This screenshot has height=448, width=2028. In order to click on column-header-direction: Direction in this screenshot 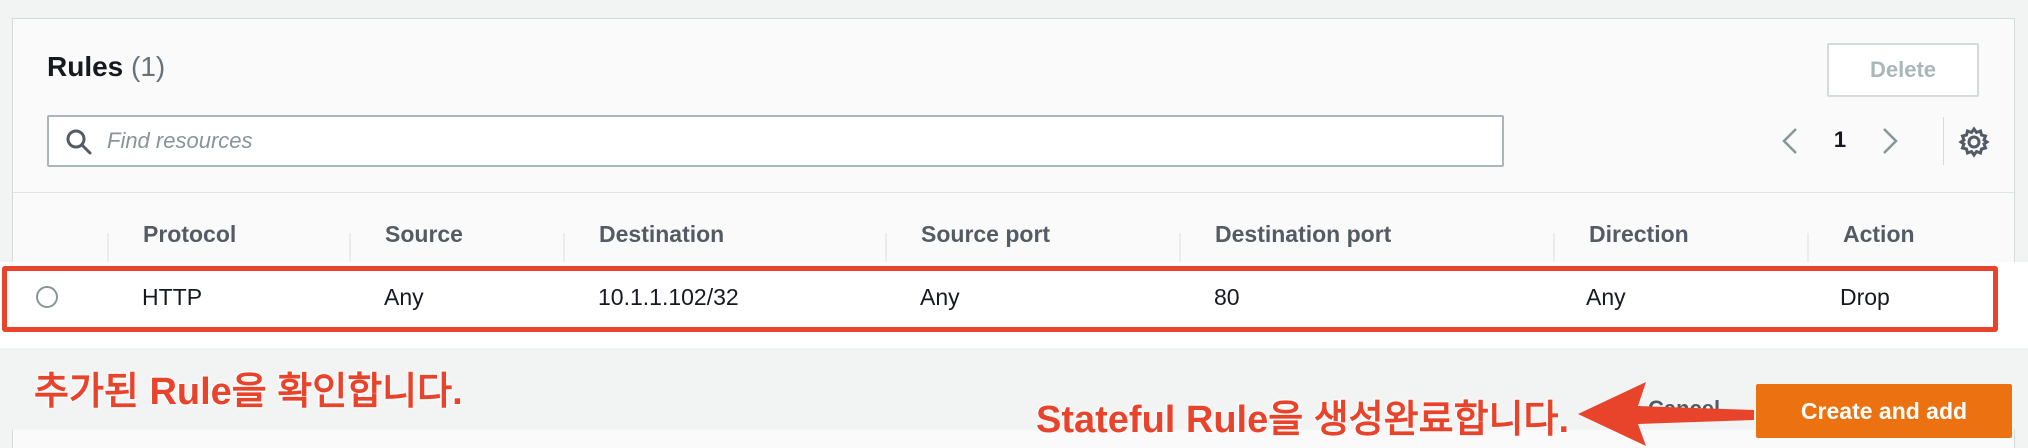, I will do `click(1639, 234)`.